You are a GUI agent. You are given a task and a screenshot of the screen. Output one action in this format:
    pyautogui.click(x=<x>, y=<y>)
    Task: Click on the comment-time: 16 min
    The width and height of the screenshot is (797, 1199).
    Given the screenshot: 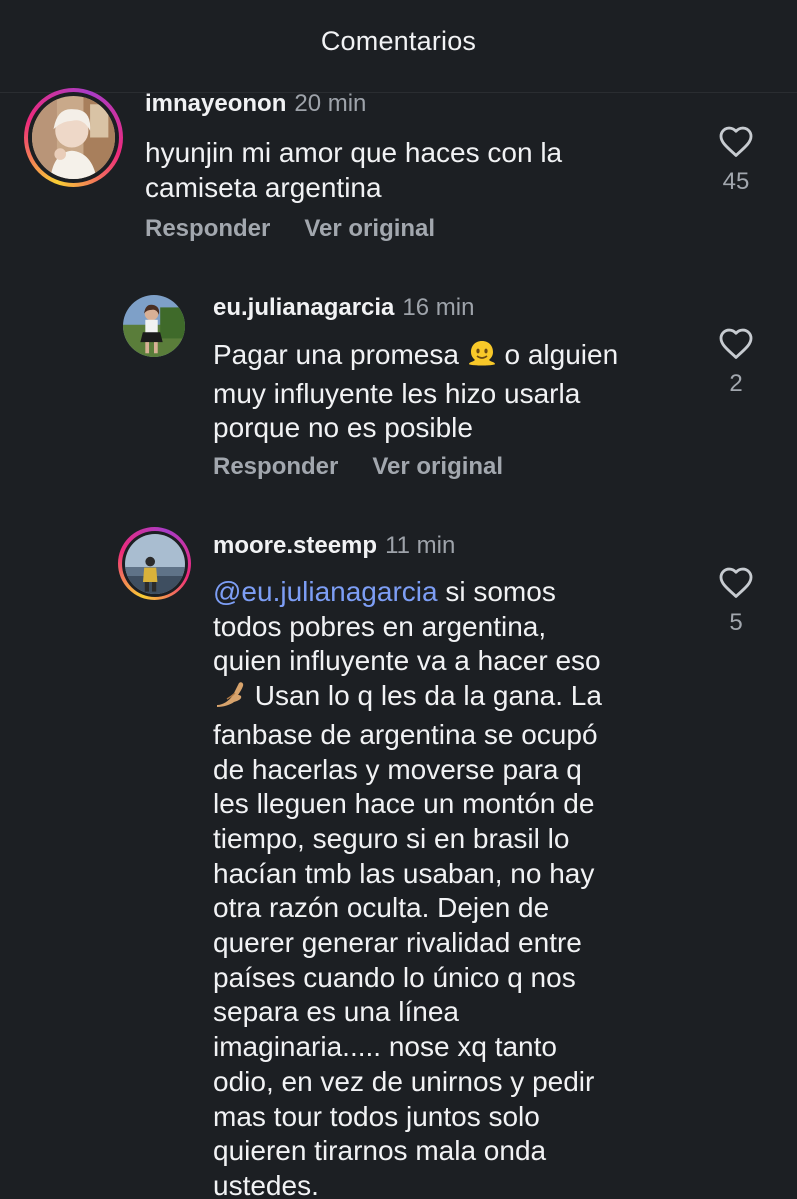 What is the action you would take?
    pyautogui.click(x=438, y=307)
    